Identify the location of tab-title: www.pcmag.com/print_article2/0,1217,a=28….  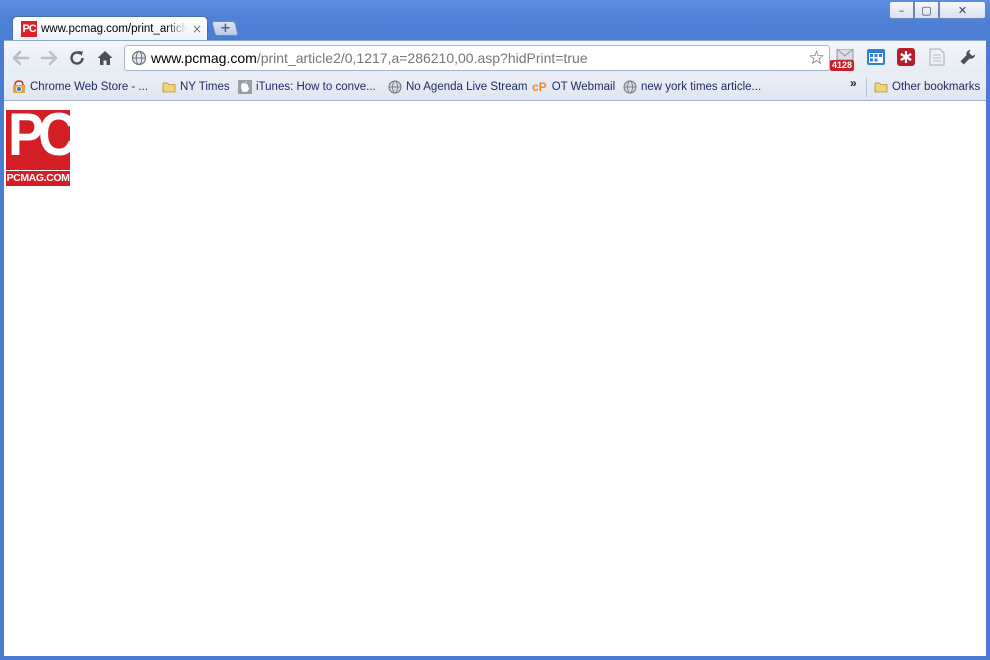
(114, 28).